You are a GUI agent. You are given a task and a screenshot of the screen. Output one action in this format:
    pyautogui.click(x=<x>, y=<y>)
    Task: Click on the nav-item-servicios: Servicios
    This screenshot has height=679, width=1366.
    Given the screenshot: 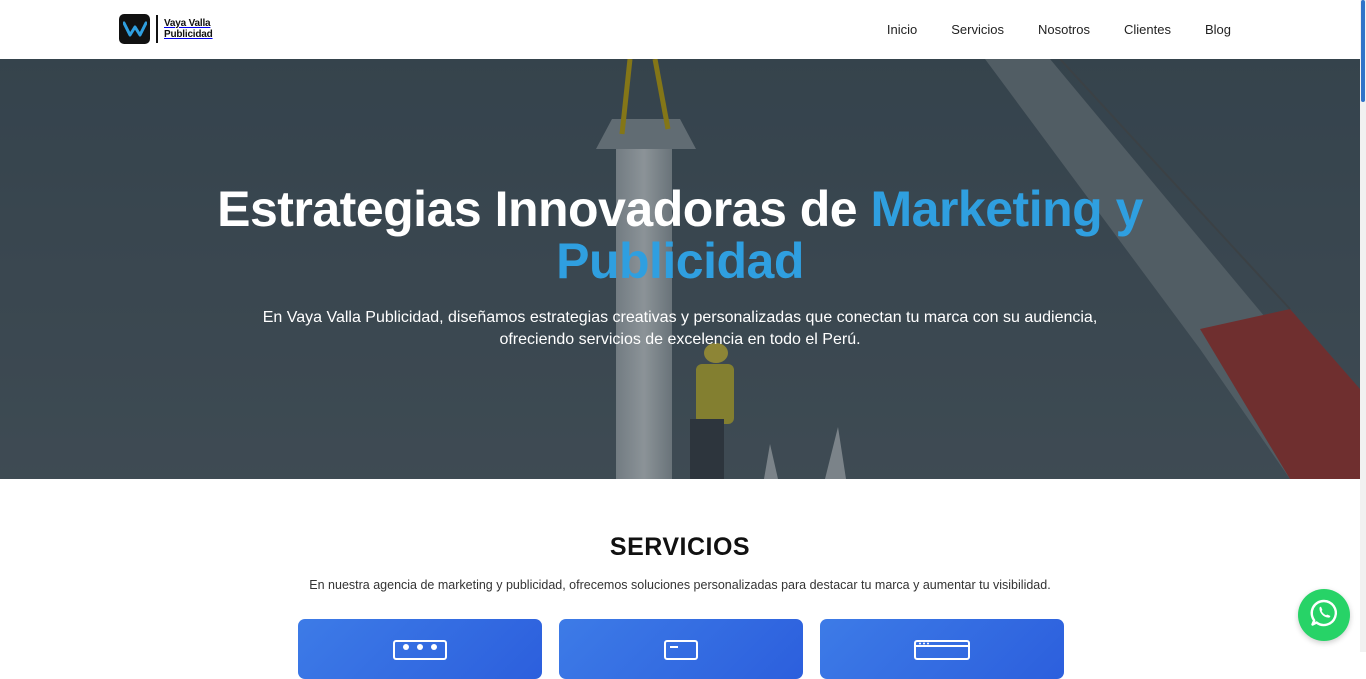 What is the action you would take?
    pyautogui.click(x=977, y=29)
    